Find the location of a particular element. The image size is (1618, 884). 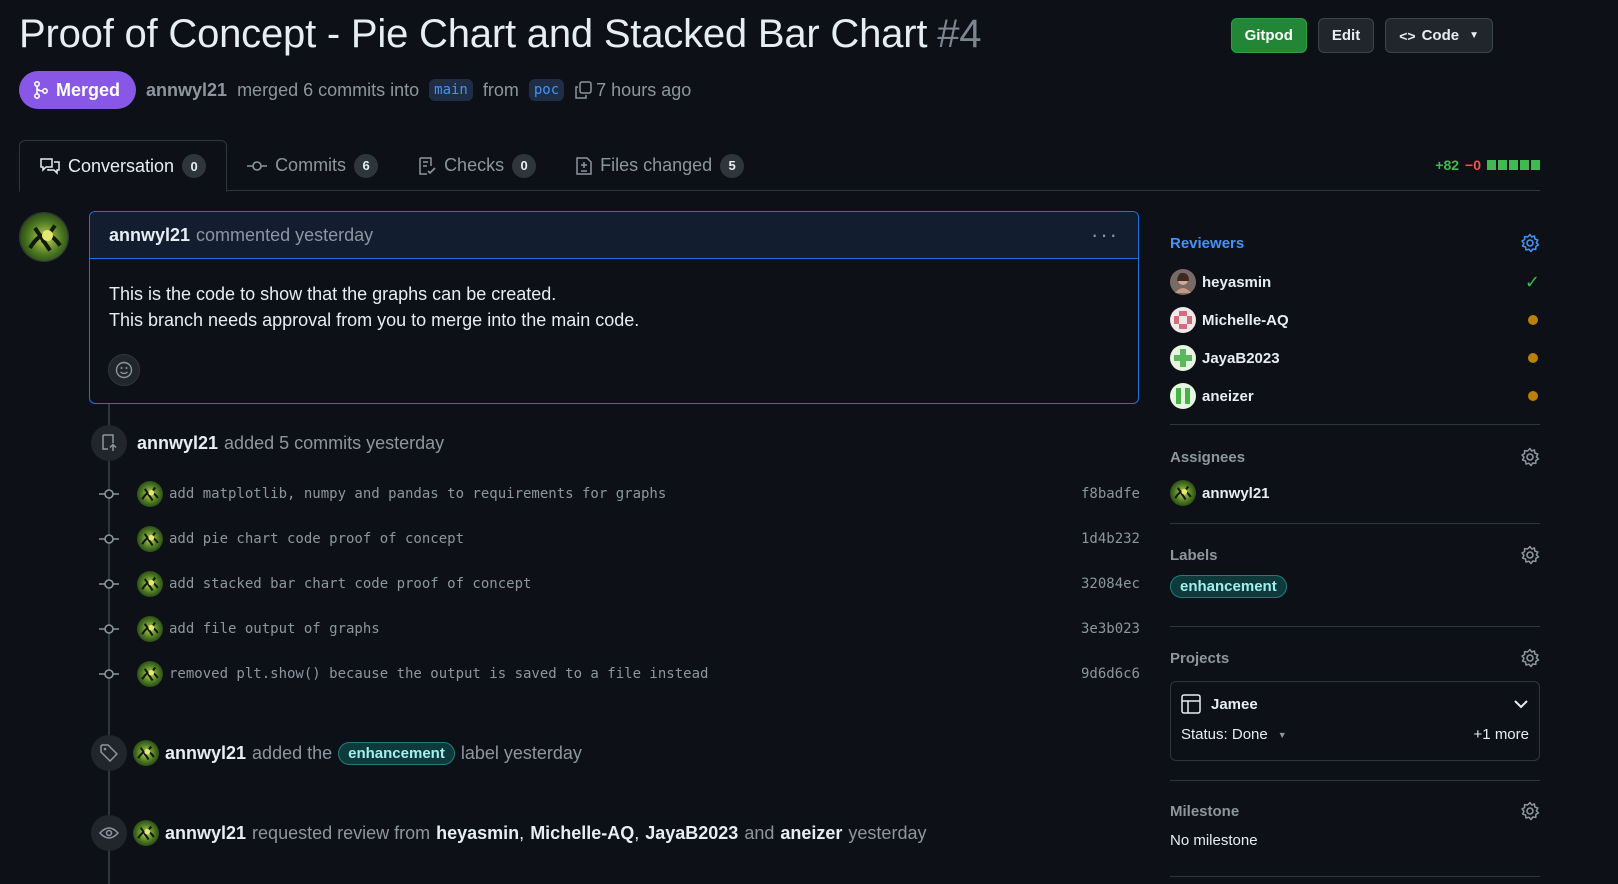

tab-commits: Commits 6 is located at coordinates (312, 165).